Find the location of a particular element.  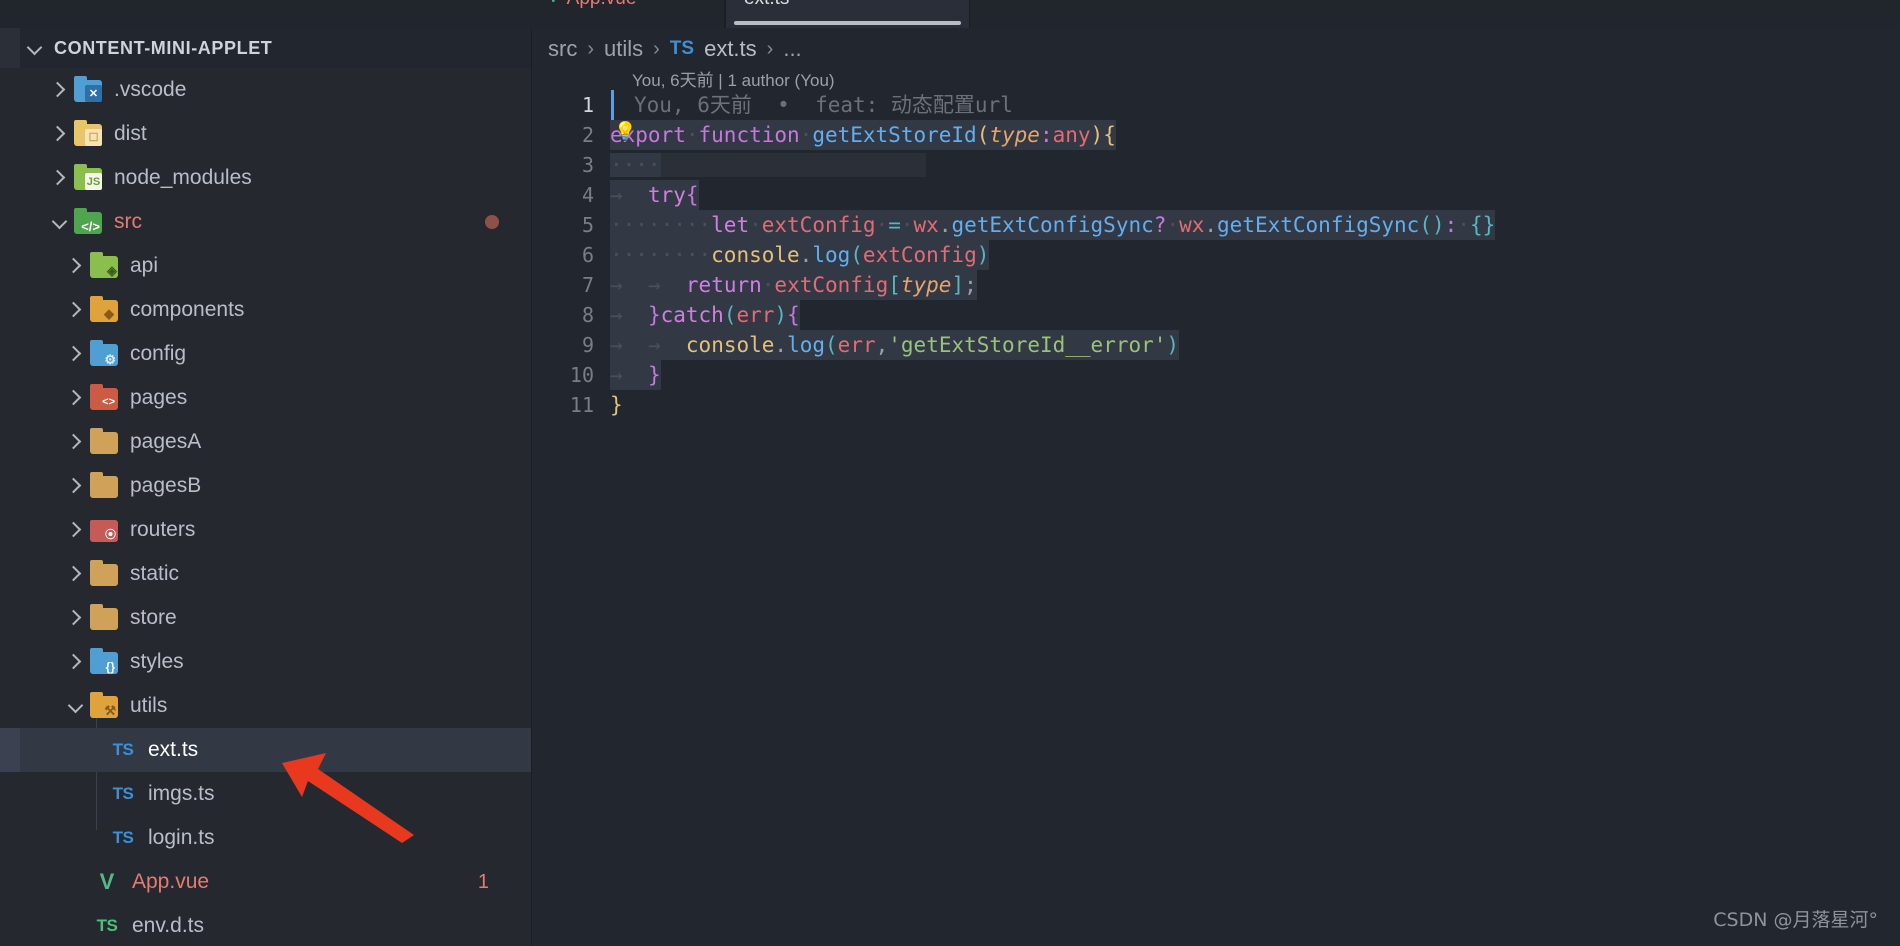

tree-item-login-ts: TS login.ts is located at coordinates (265, 838).